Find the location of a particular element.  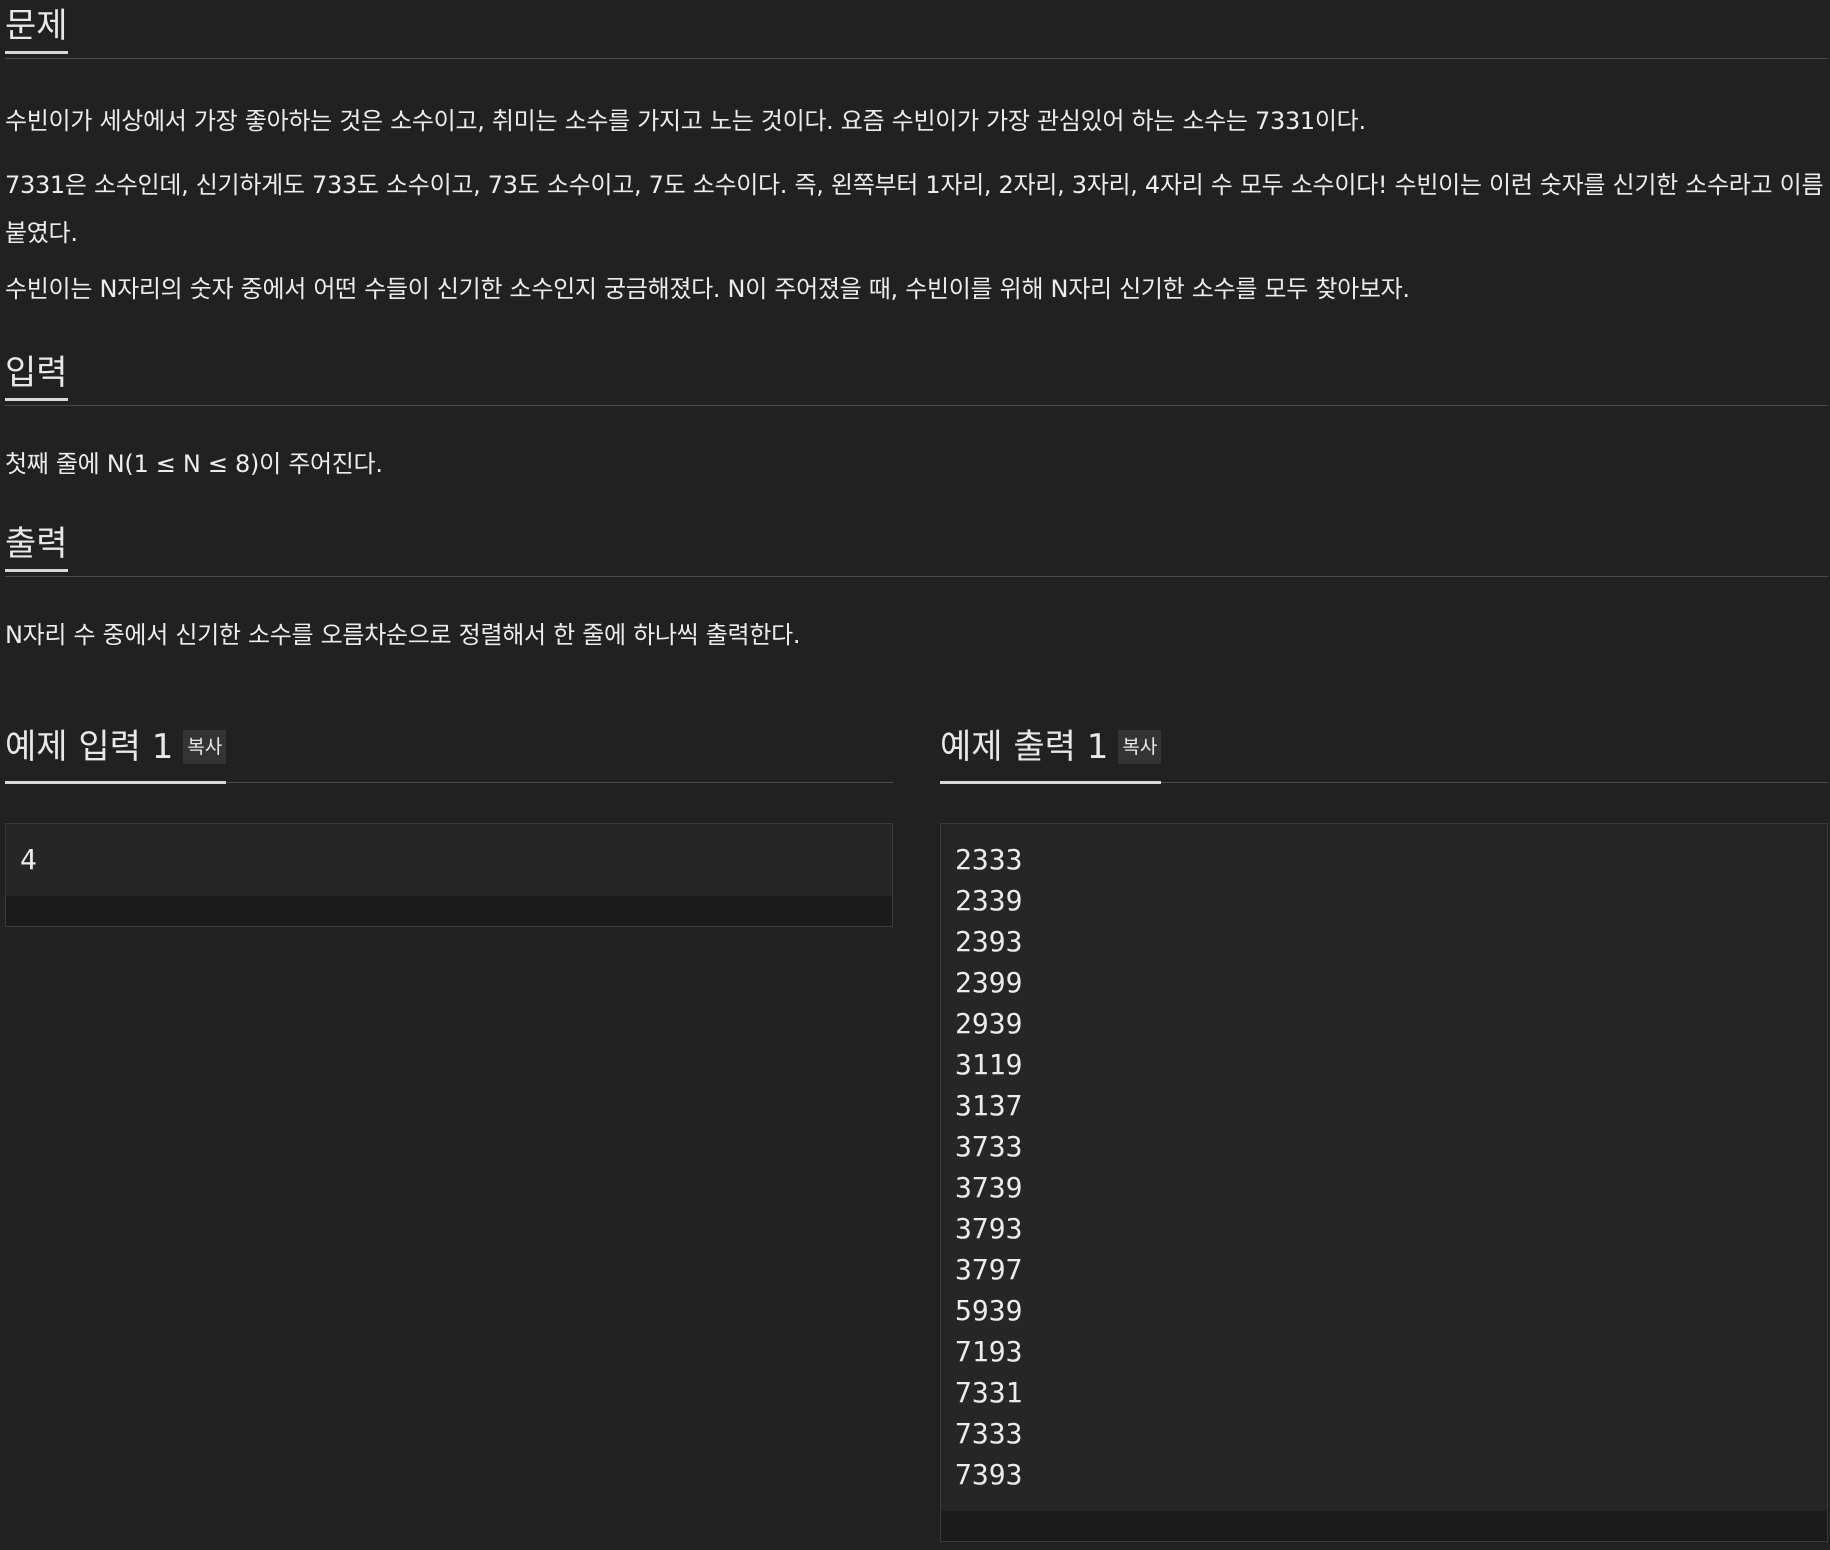

sample-output-line: 2393 is located at coordinates (989, 941).